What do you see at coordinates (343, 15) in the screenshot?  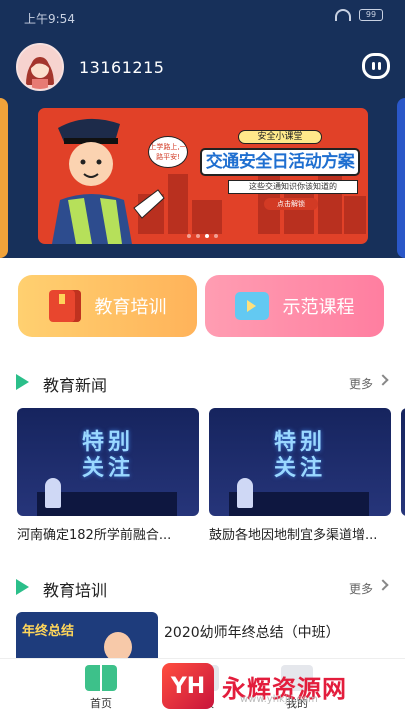 I see `wifi-icon` at bounding box center [343, 15].